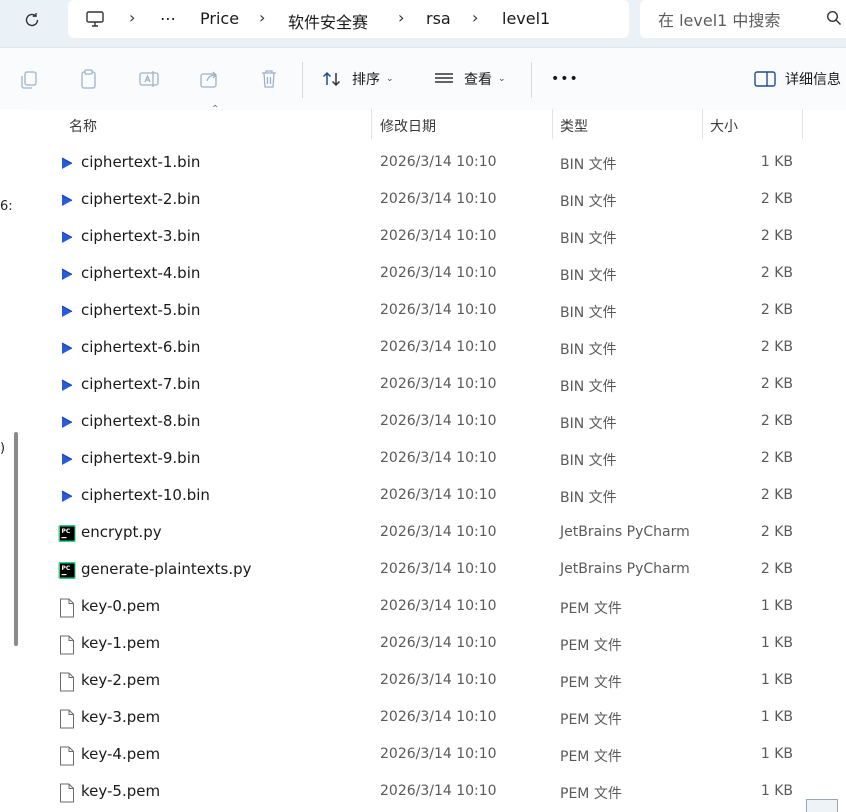 The height and width of the screenshot is (812, 846). What do you see at coordinates (813, 80) in the screenshot?
I see `details-label: 详细信息` at bounding box center [813, 80].